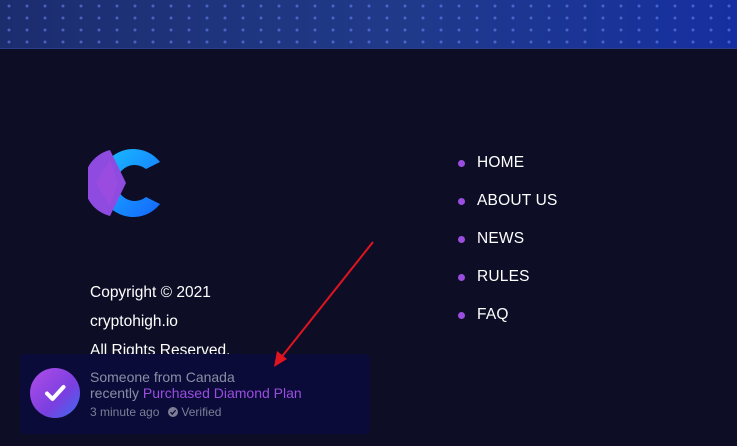 The image size is (737, 446). What do you see at coordinates (222, 393) in the screenshot?
I see `notification-plan: Purchased Diamond Plan` at bounding box center [222, 393].